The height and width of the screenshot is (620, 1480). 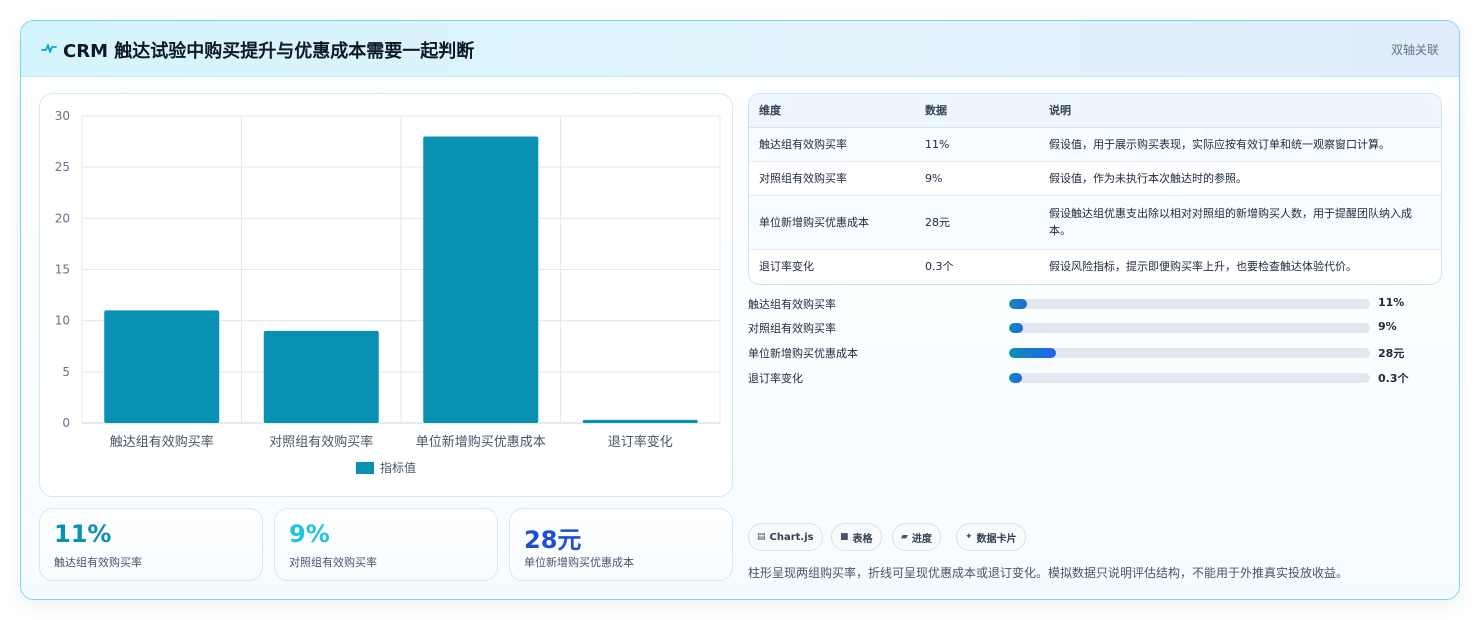 What do you see at coordinates (162, 442) in the screenshot?
I see `x-tick-label: 触达组有效购买率` at bounding box center [162, 442].